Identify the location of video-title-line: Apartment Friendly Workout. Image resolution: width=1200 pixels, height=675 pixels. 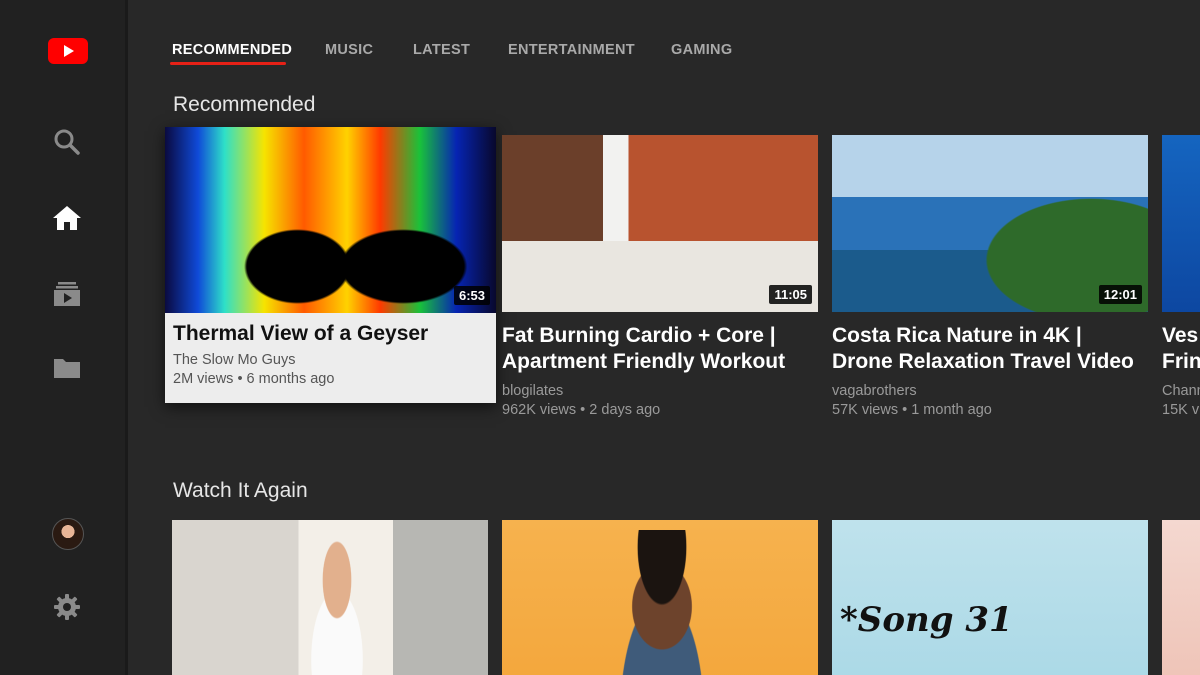
(644, 361).